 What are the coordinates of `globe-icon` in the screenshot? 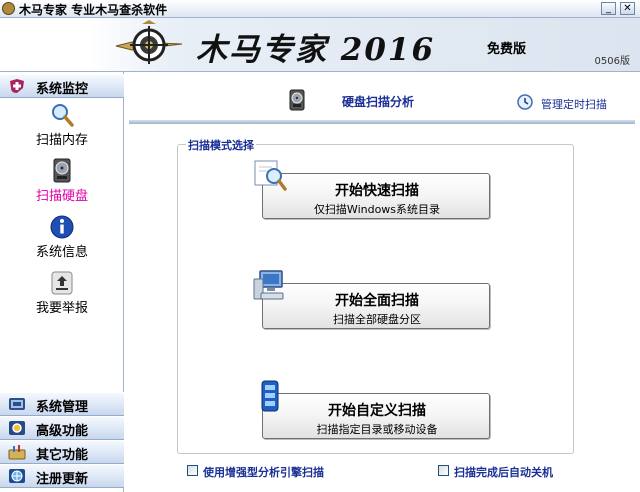 It's located at (17, 476).